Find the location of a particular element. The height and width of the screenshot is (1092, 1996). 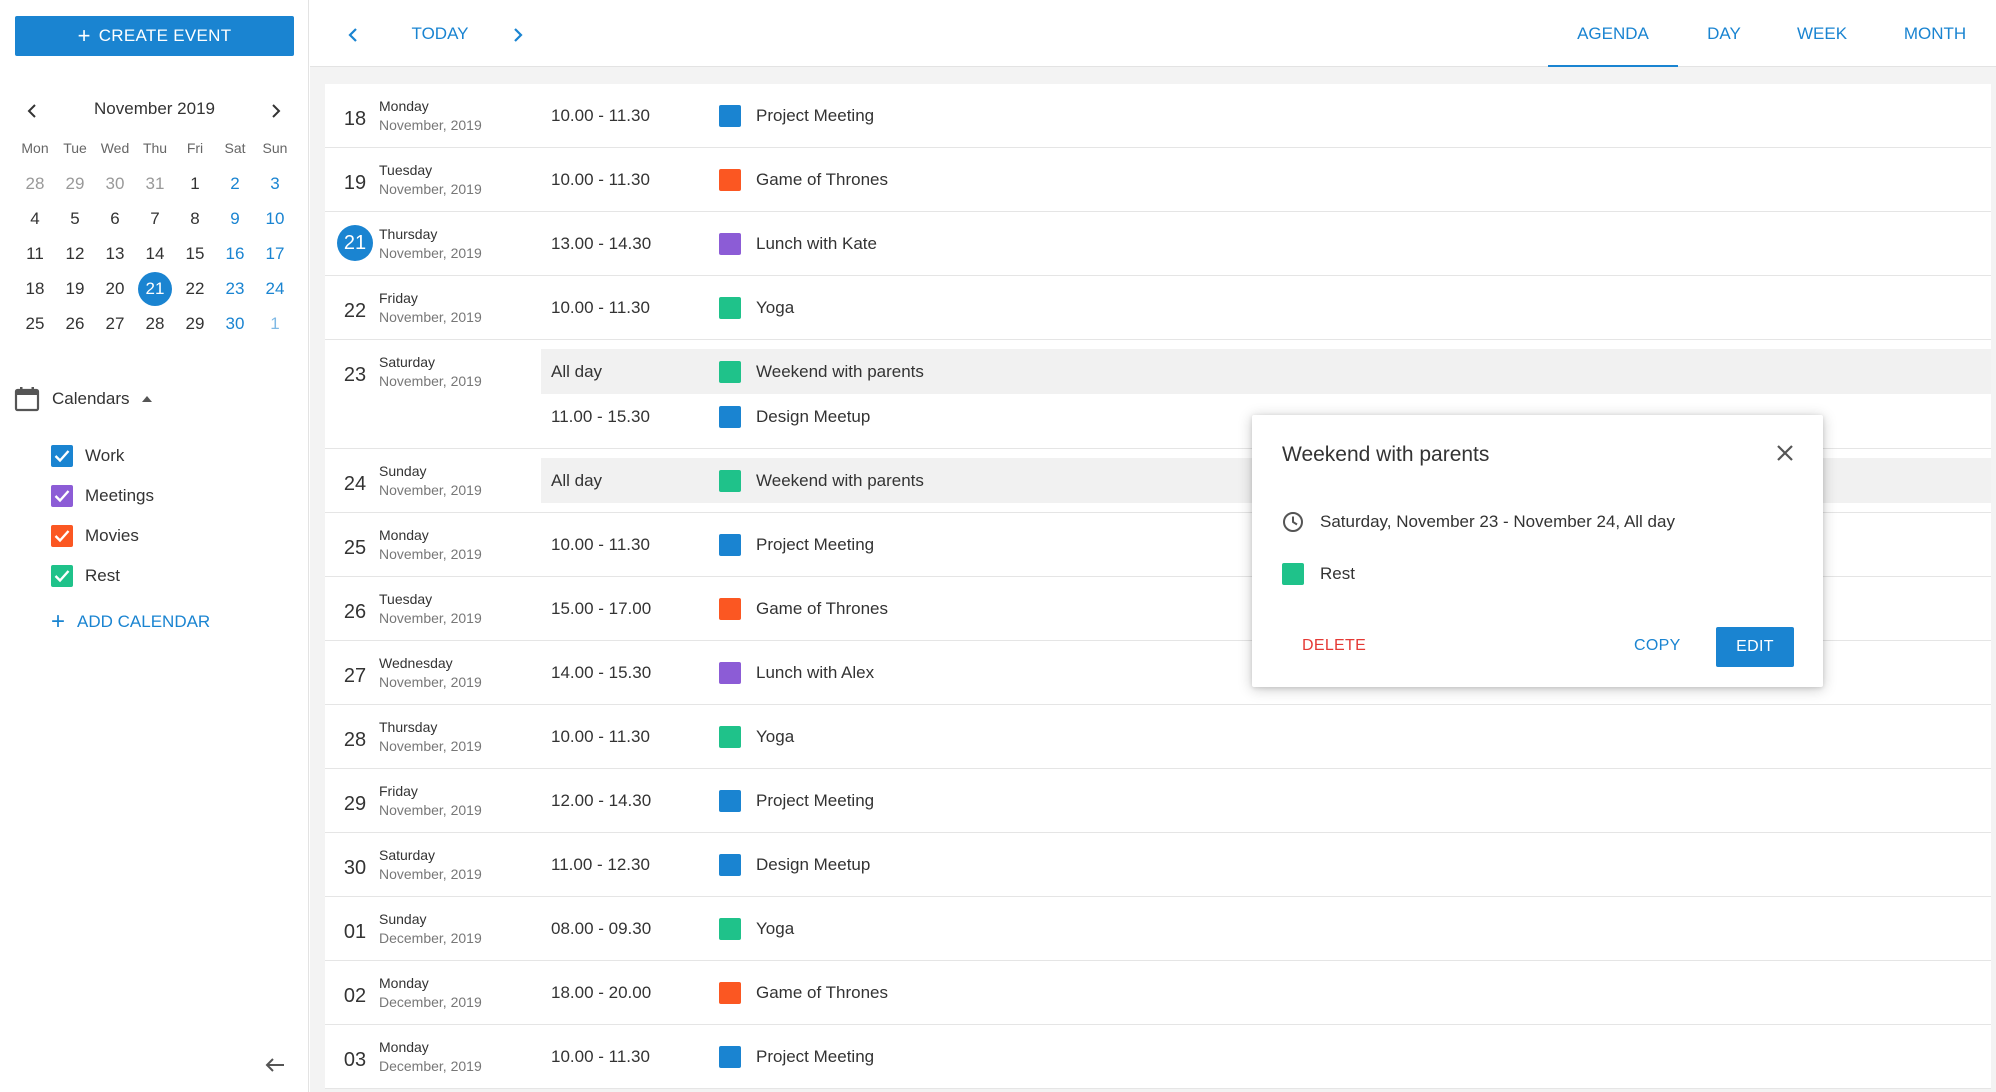

day-number: 24 is located at coordinates (355, 483).